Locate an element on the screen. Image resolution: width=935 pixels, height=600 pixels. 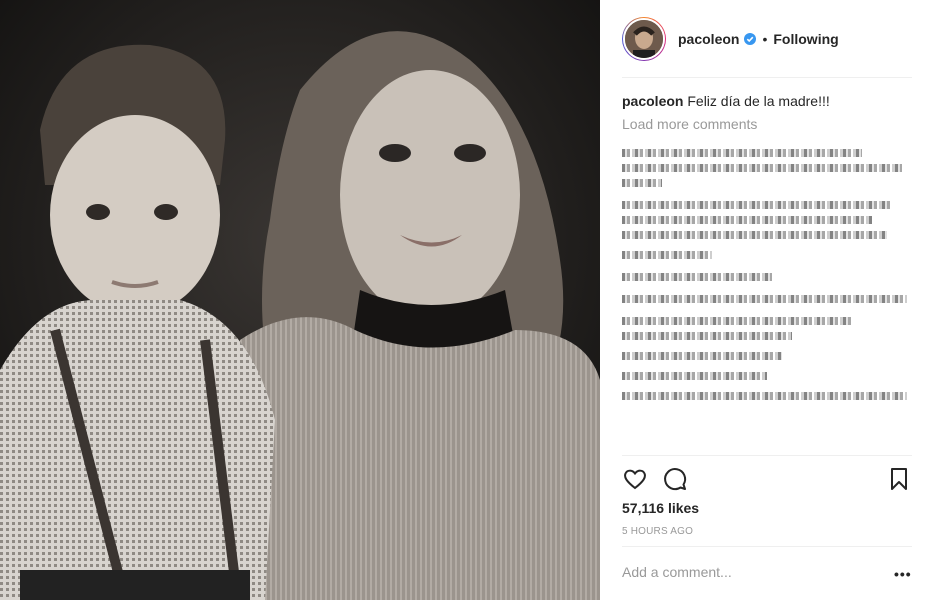
post-timestamp: 5 HOURS AGO is located at coordinates (657, 531).